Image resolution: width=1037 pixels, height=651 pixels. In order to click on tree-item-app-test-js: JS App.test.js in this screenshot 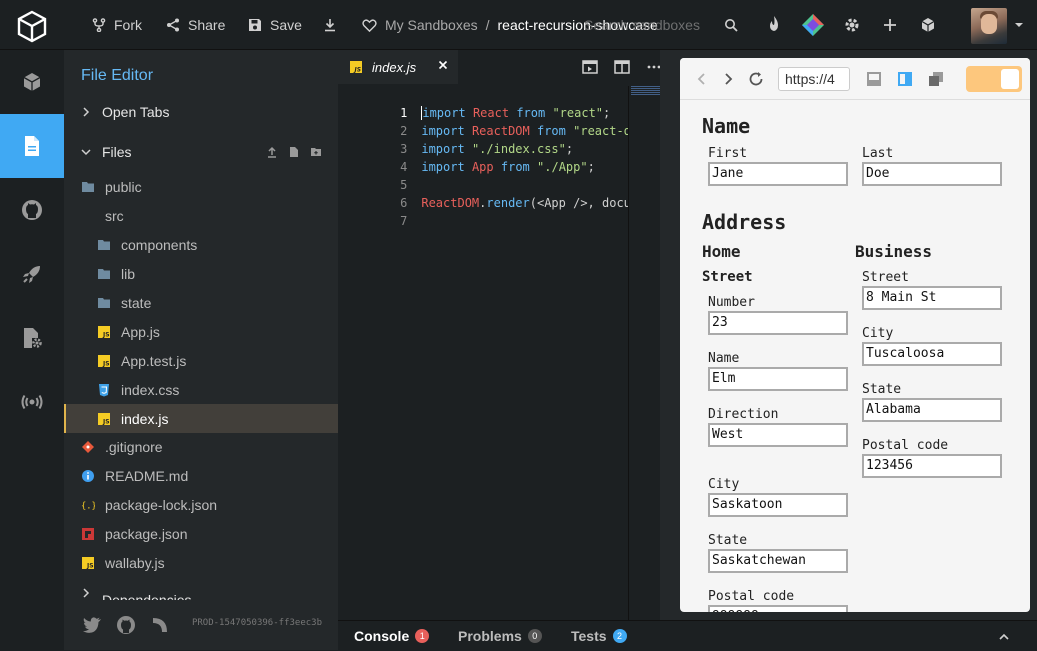, I will do `click(201, 360)`.